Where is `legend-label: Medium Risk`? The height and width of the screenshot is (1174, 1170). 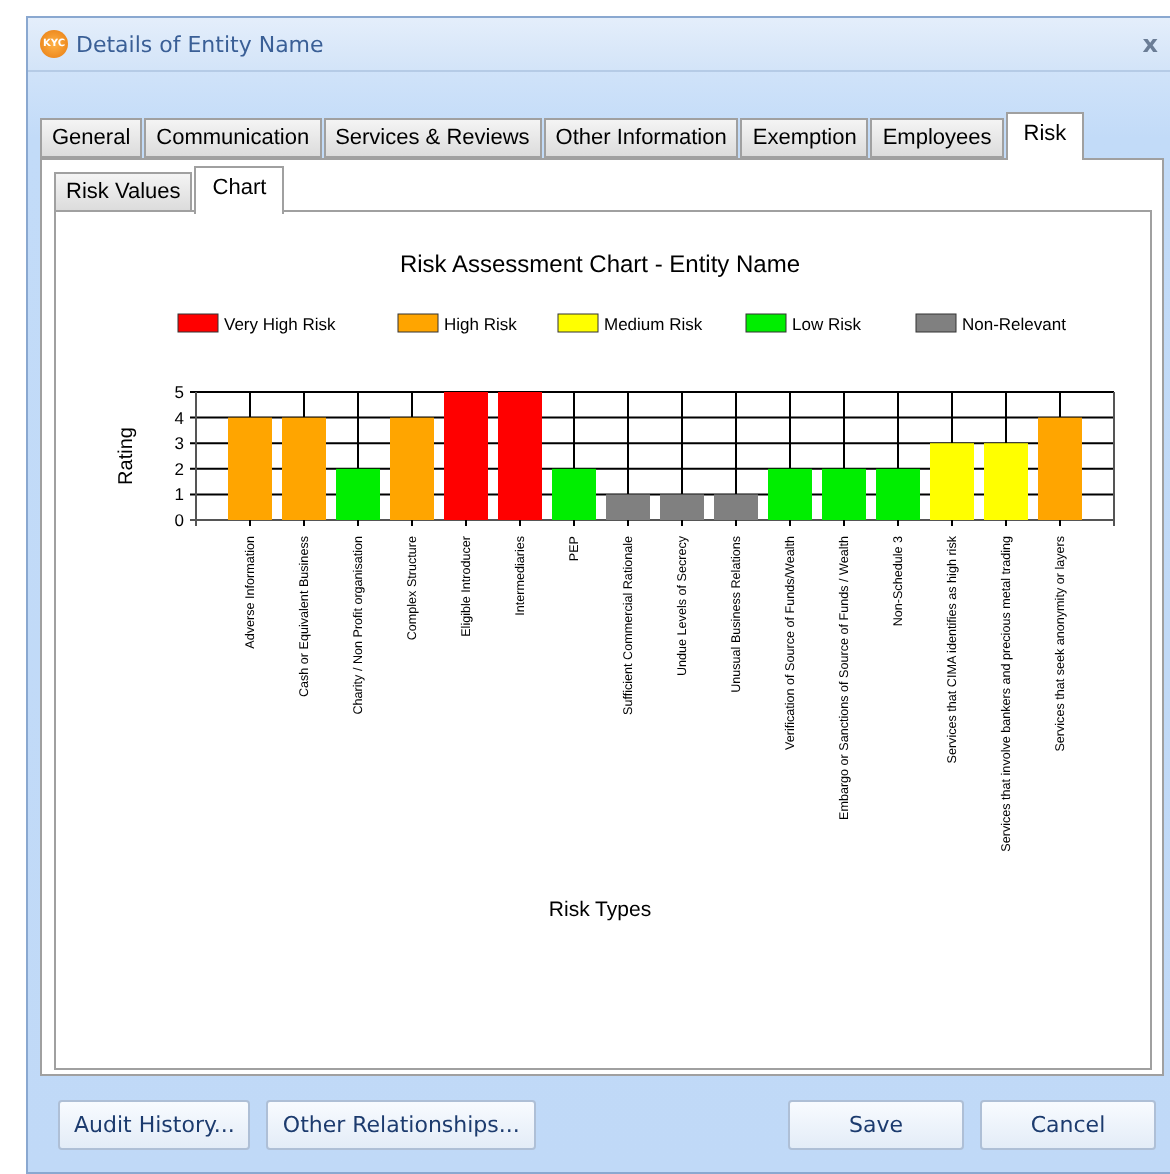 legend-label: Medium Risk is located at coordinates (654, 324).